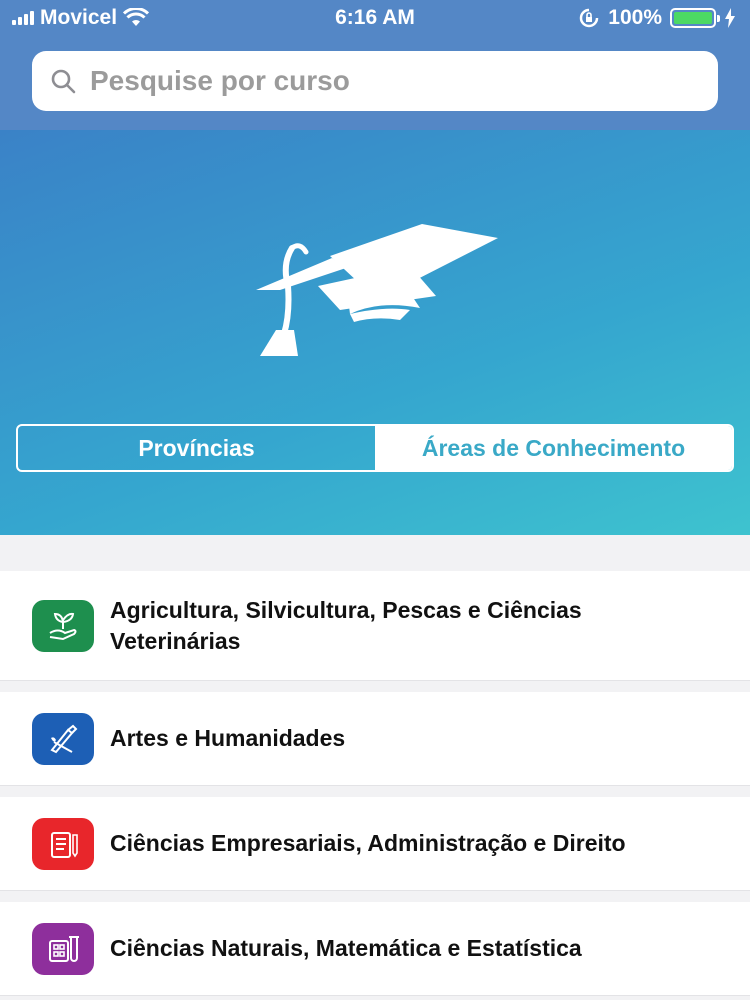 The image size is (750, 1000). I want to click on search-bar, so click(375, 81).